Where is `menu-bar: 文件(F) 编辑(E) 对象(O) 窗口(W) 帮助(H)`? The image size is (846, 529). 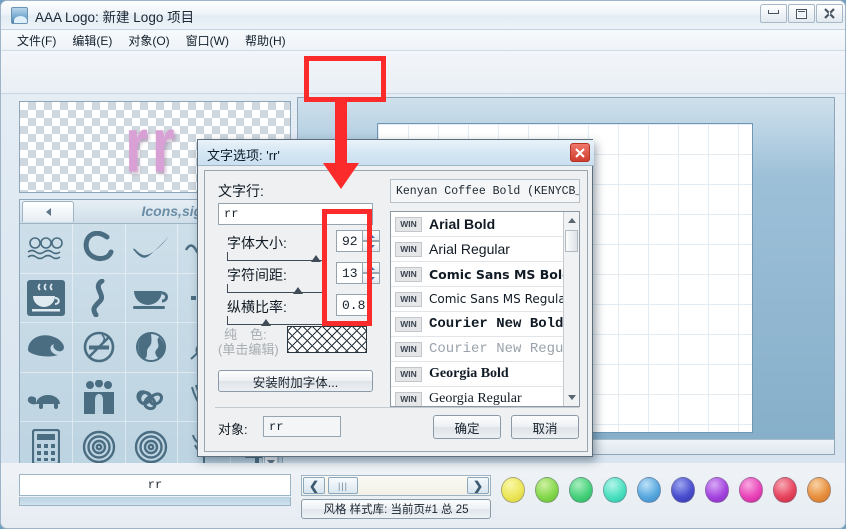 menu-bar: 文件(F) 编辑(E) 对象(O) 窗口(W) 帮助(H) is located at coordinates (423, 40).